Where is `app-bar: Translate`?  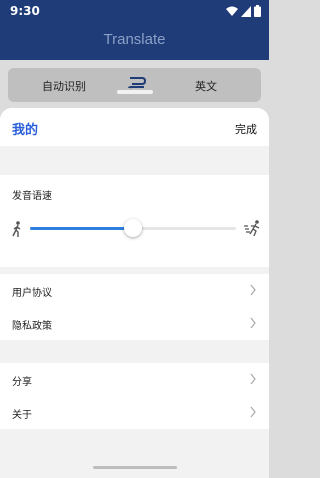
app-bar: Translate is located at coordinates (134, 42).